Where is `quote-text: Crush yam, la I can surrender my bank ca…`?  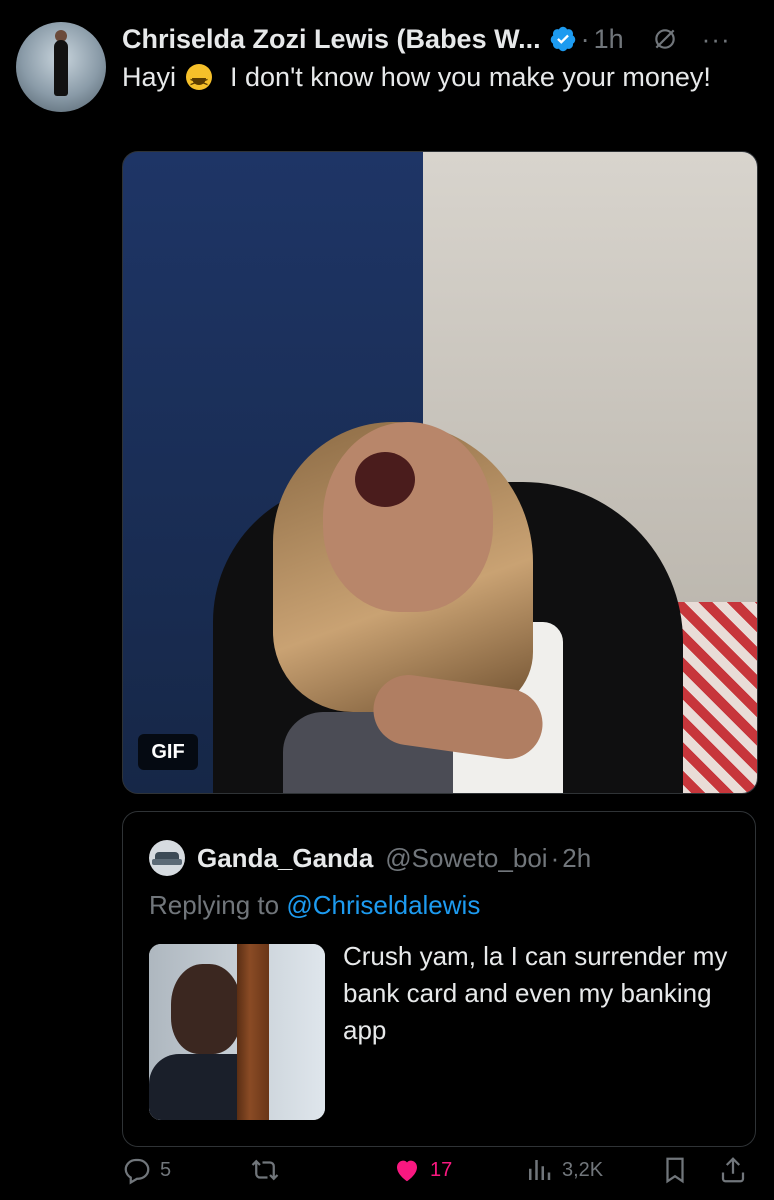 quote-text: Crush yam, la I can surrender my bank ca… is located at coordinates (535, 993).